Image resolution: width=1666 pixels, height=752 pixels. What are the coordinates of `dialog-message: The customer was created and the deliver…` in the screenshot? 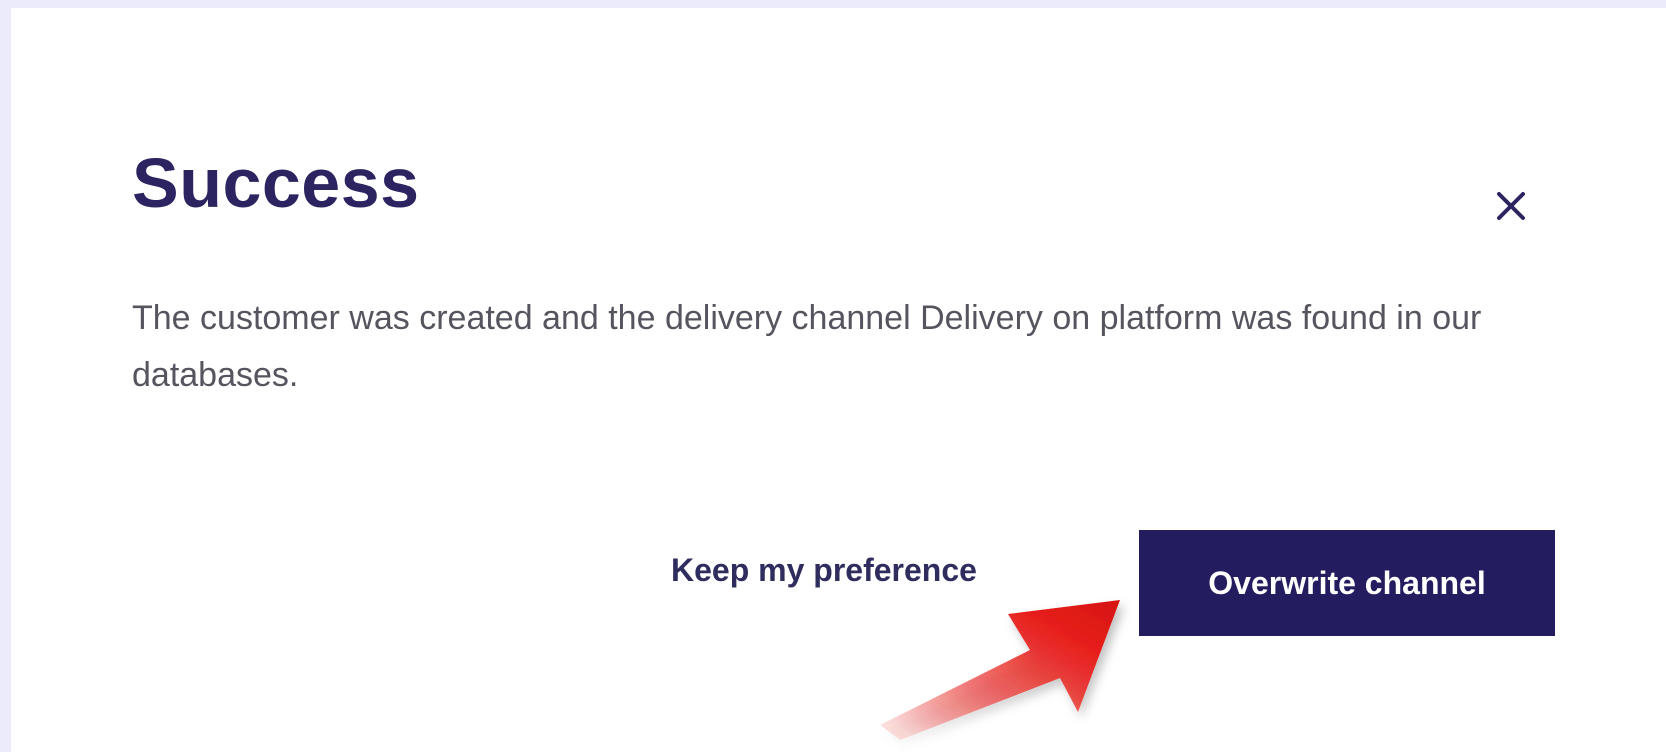 It's located at (807, 346).